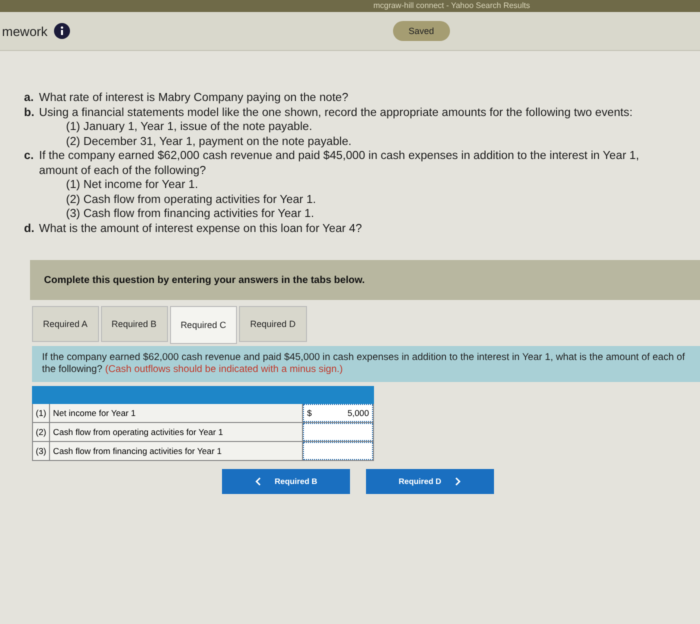  What do you see at coordinates (132, 185) in the screenshot?
I see `question-subitem: (1) Net income for Year 1.` at bounding box center [132, 185].